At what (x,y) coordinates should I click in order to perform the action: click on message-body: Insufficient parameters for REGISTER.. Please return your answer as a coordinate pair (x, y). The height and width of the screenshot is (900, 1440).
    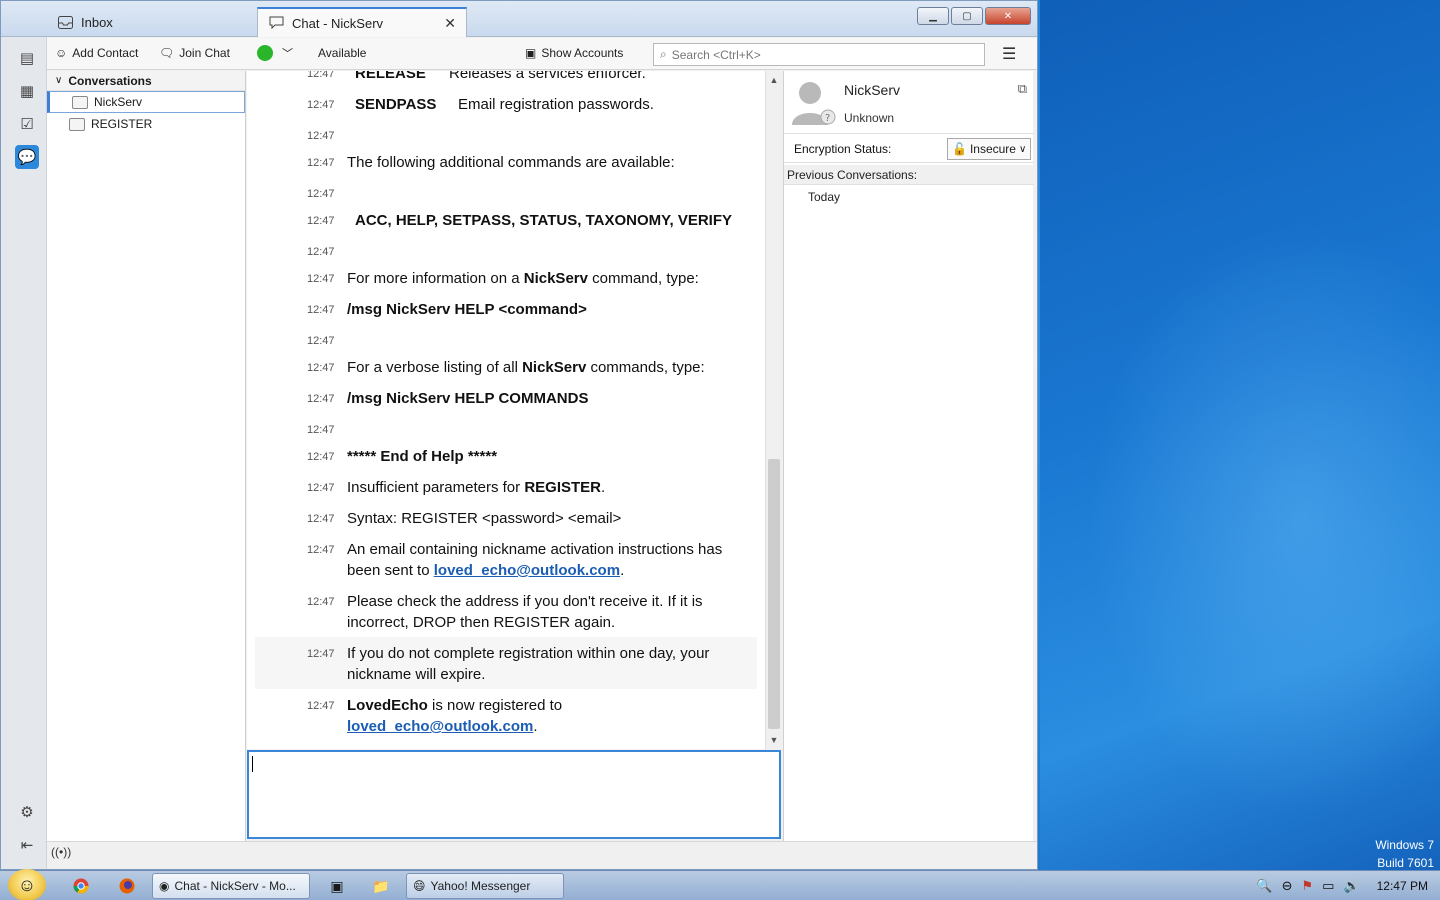
    Looking at the image, I should click on (552, 487).